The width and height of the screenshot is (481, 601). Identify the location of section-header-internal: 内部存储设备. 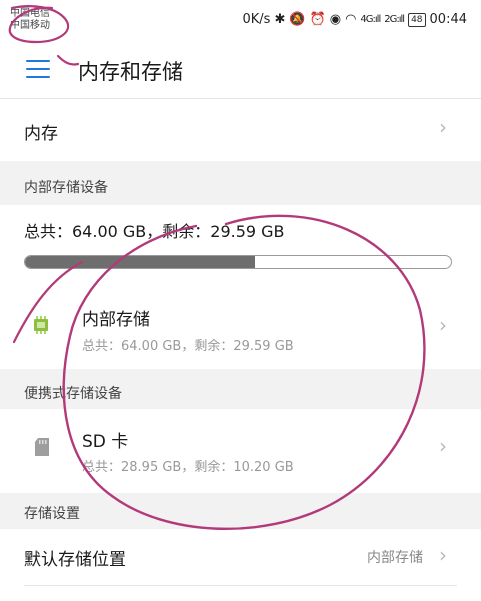
(240, 183).